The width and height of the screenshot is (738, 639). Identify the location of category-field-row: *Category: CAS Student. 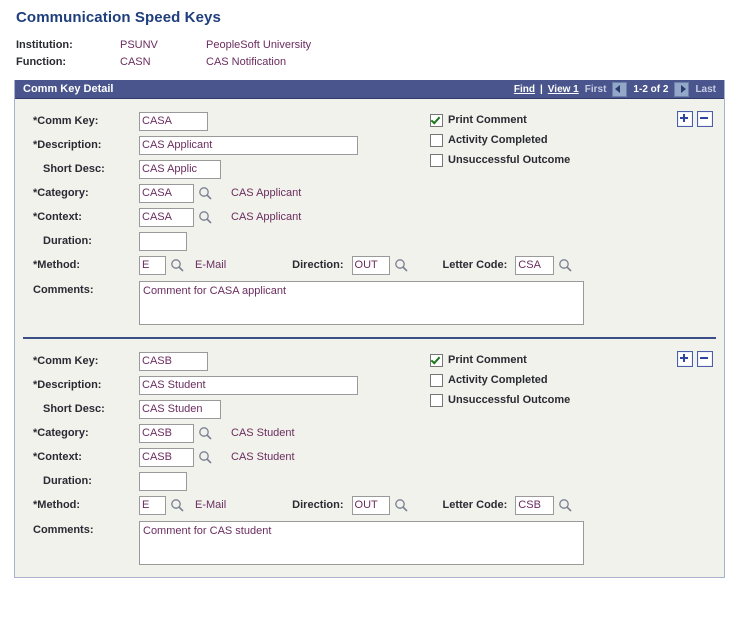
(369, 433).